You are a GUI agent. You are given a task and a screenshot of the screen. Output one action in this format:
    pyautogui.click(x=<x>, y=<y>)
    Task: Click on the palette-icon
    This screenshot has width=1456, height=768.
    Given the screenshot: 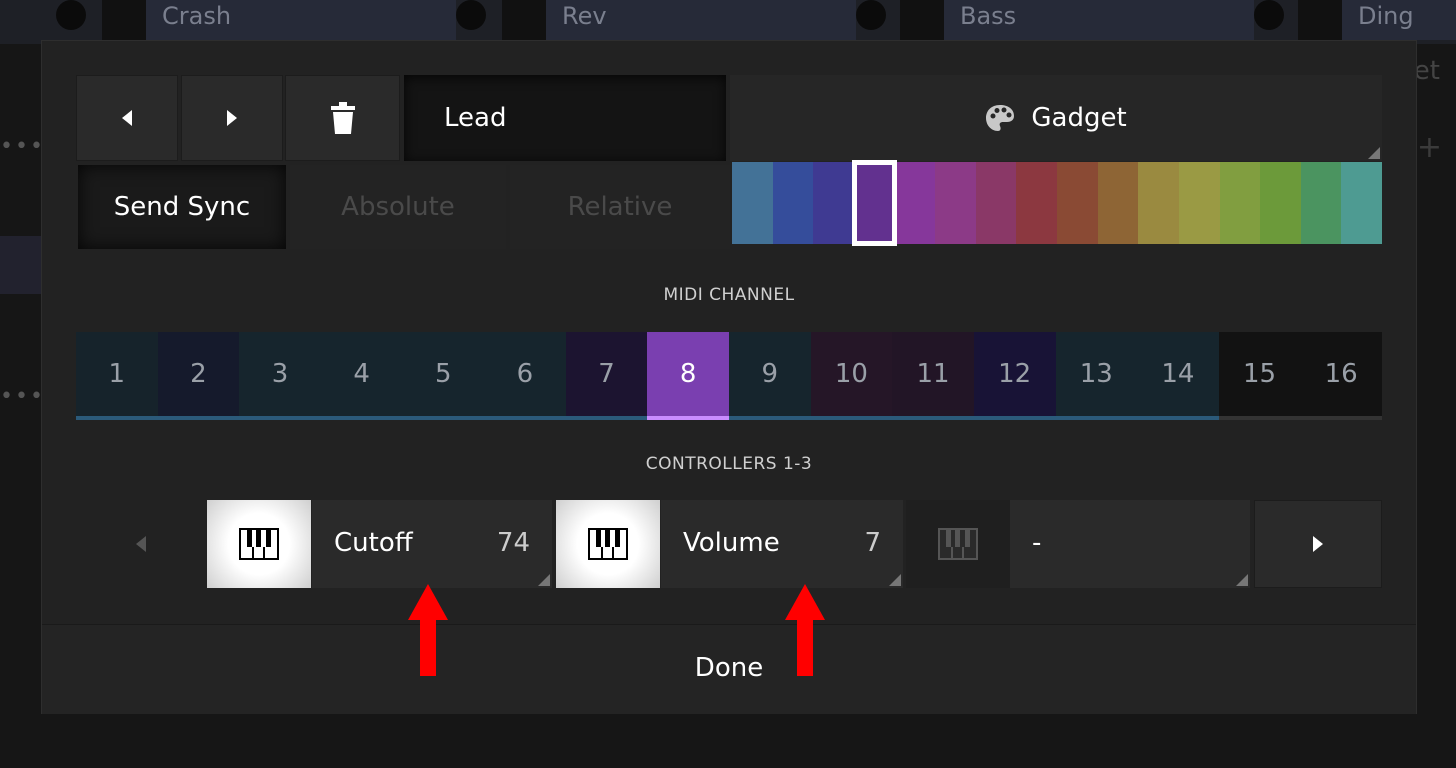 What is the action you would take?
    pyautogui.click(x=1000, y=118)
    